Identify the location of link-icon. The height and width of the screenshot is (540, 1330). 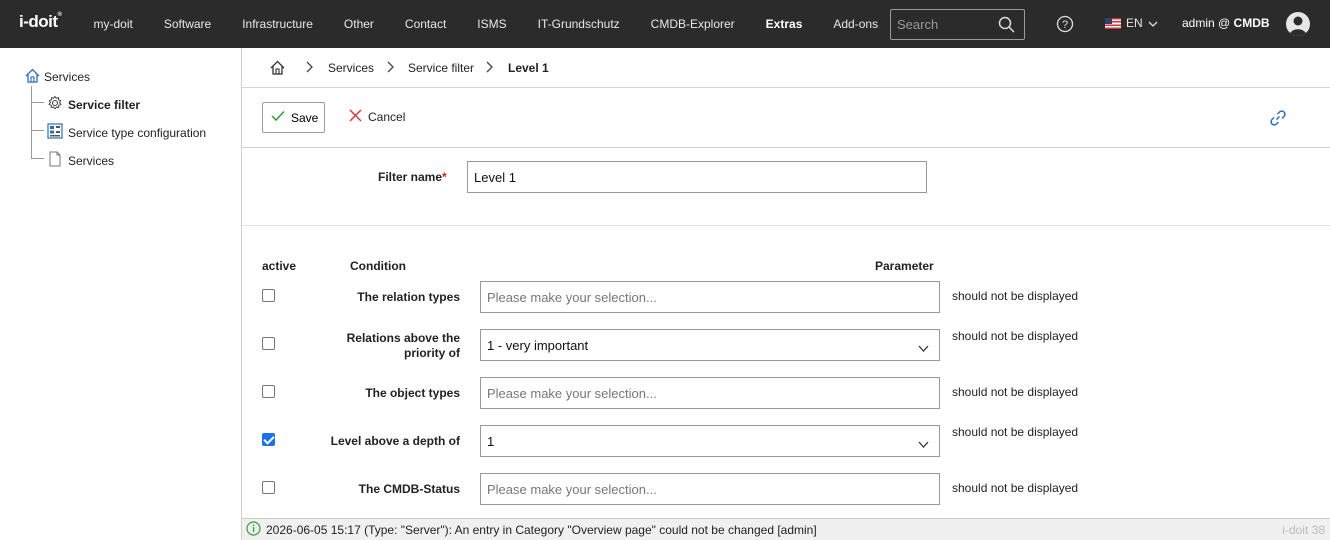
(1278, 119).